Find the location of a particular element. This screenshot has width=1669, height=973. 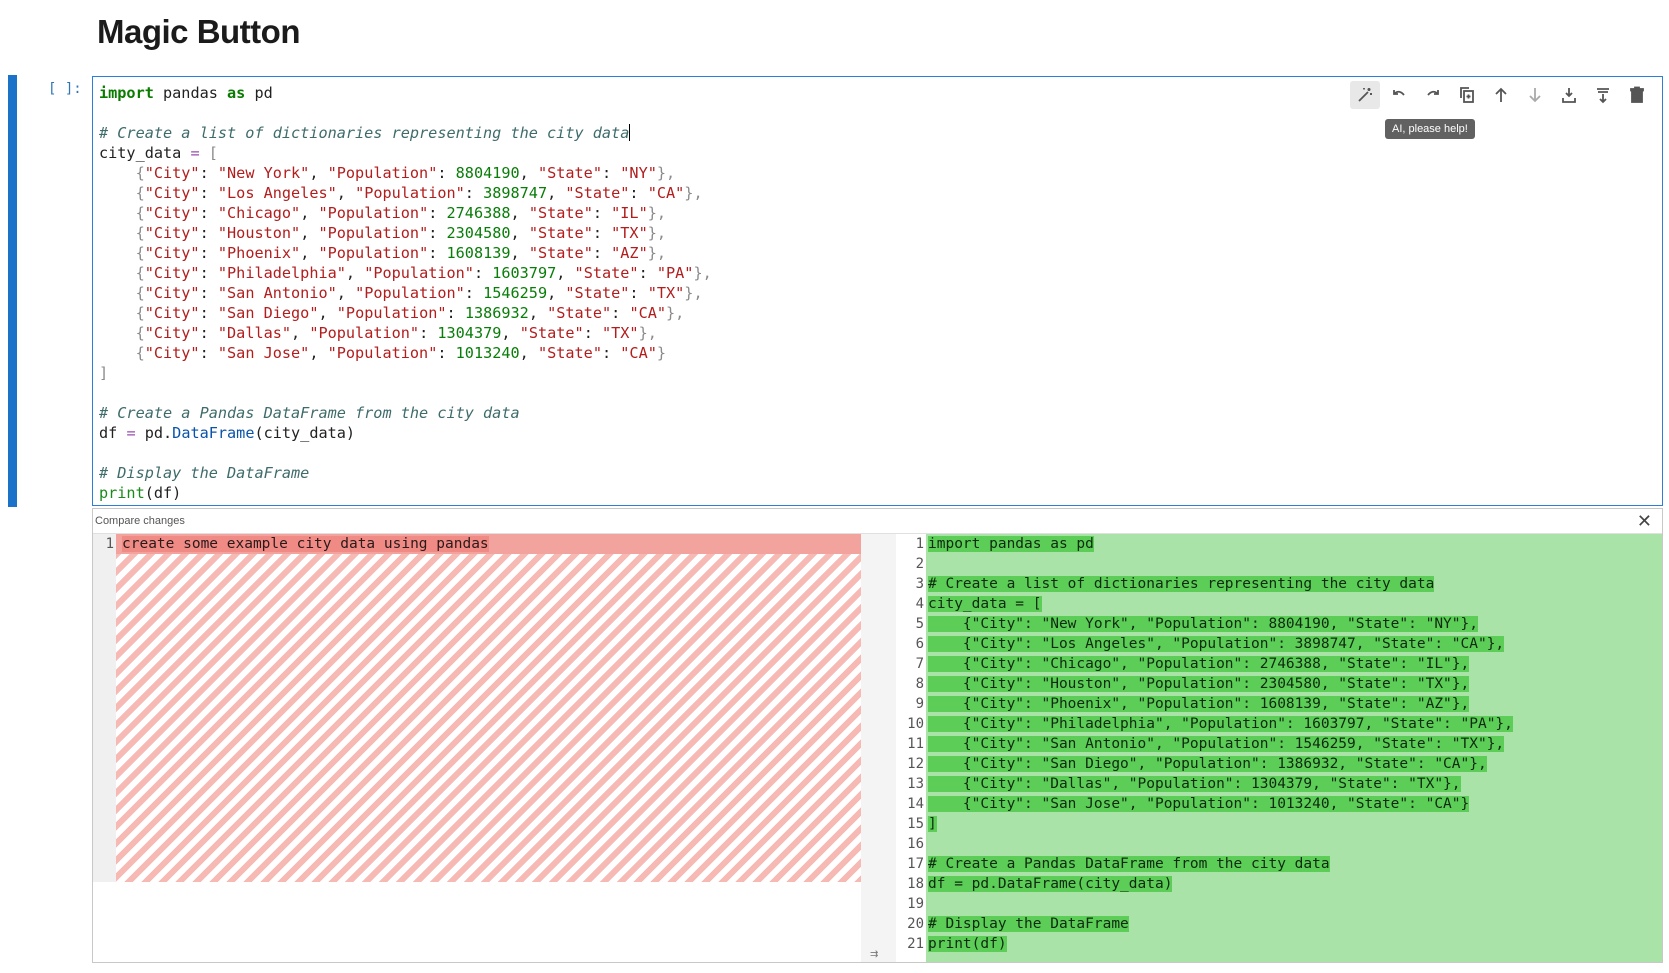

move-up-button is located at coordinates (1501, 95).